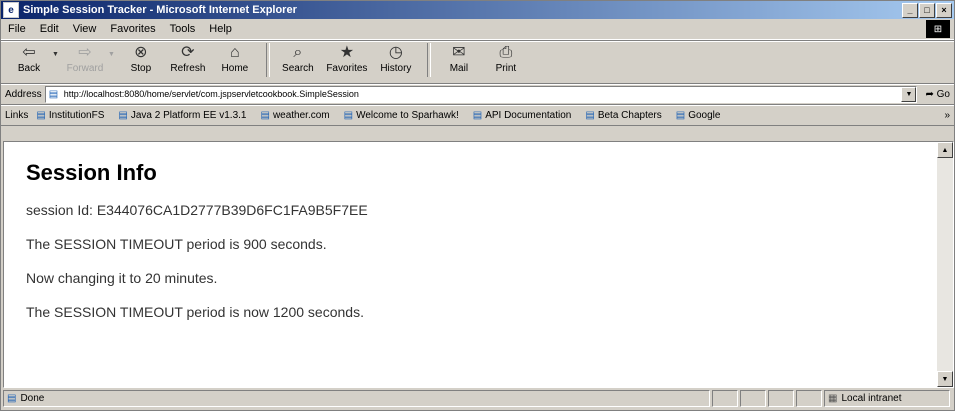 This screenshot has height=411, width=955. What do you see at coordinates (937, 94) in the screenshot?
I see `go-button: ➦ Go` at bounding box center [937, 94].